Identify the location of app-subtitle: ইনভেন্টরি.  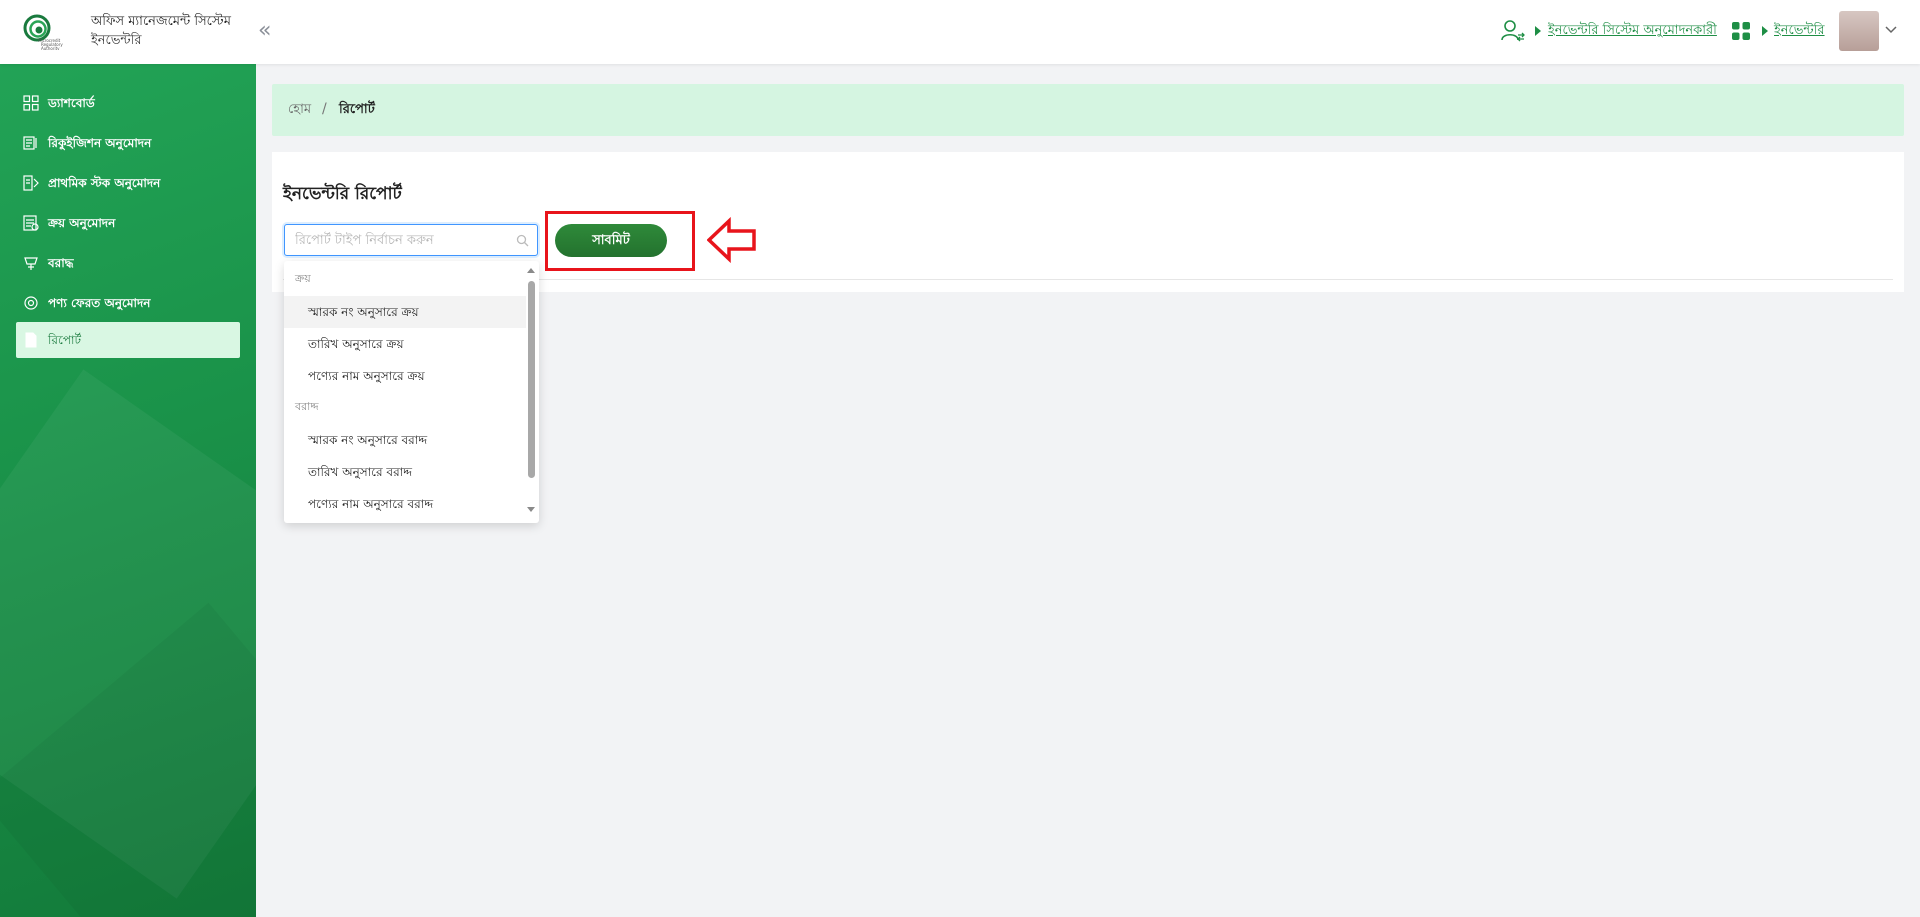
(116, 40).